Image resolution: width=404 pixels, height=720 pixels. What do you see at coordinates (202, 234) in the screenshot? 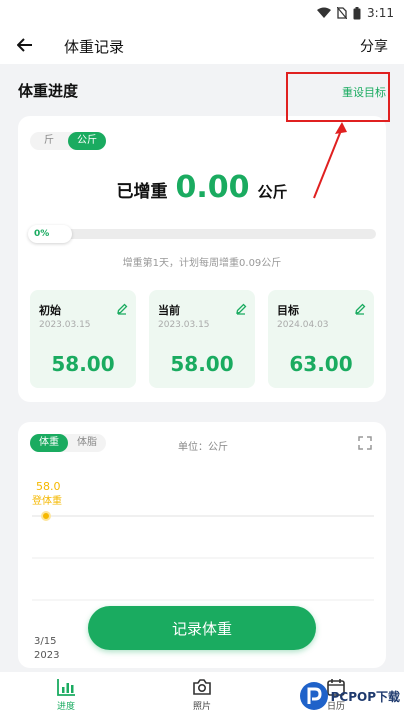
I see `progress-bar: 0%` at bounding box center [202, 234].